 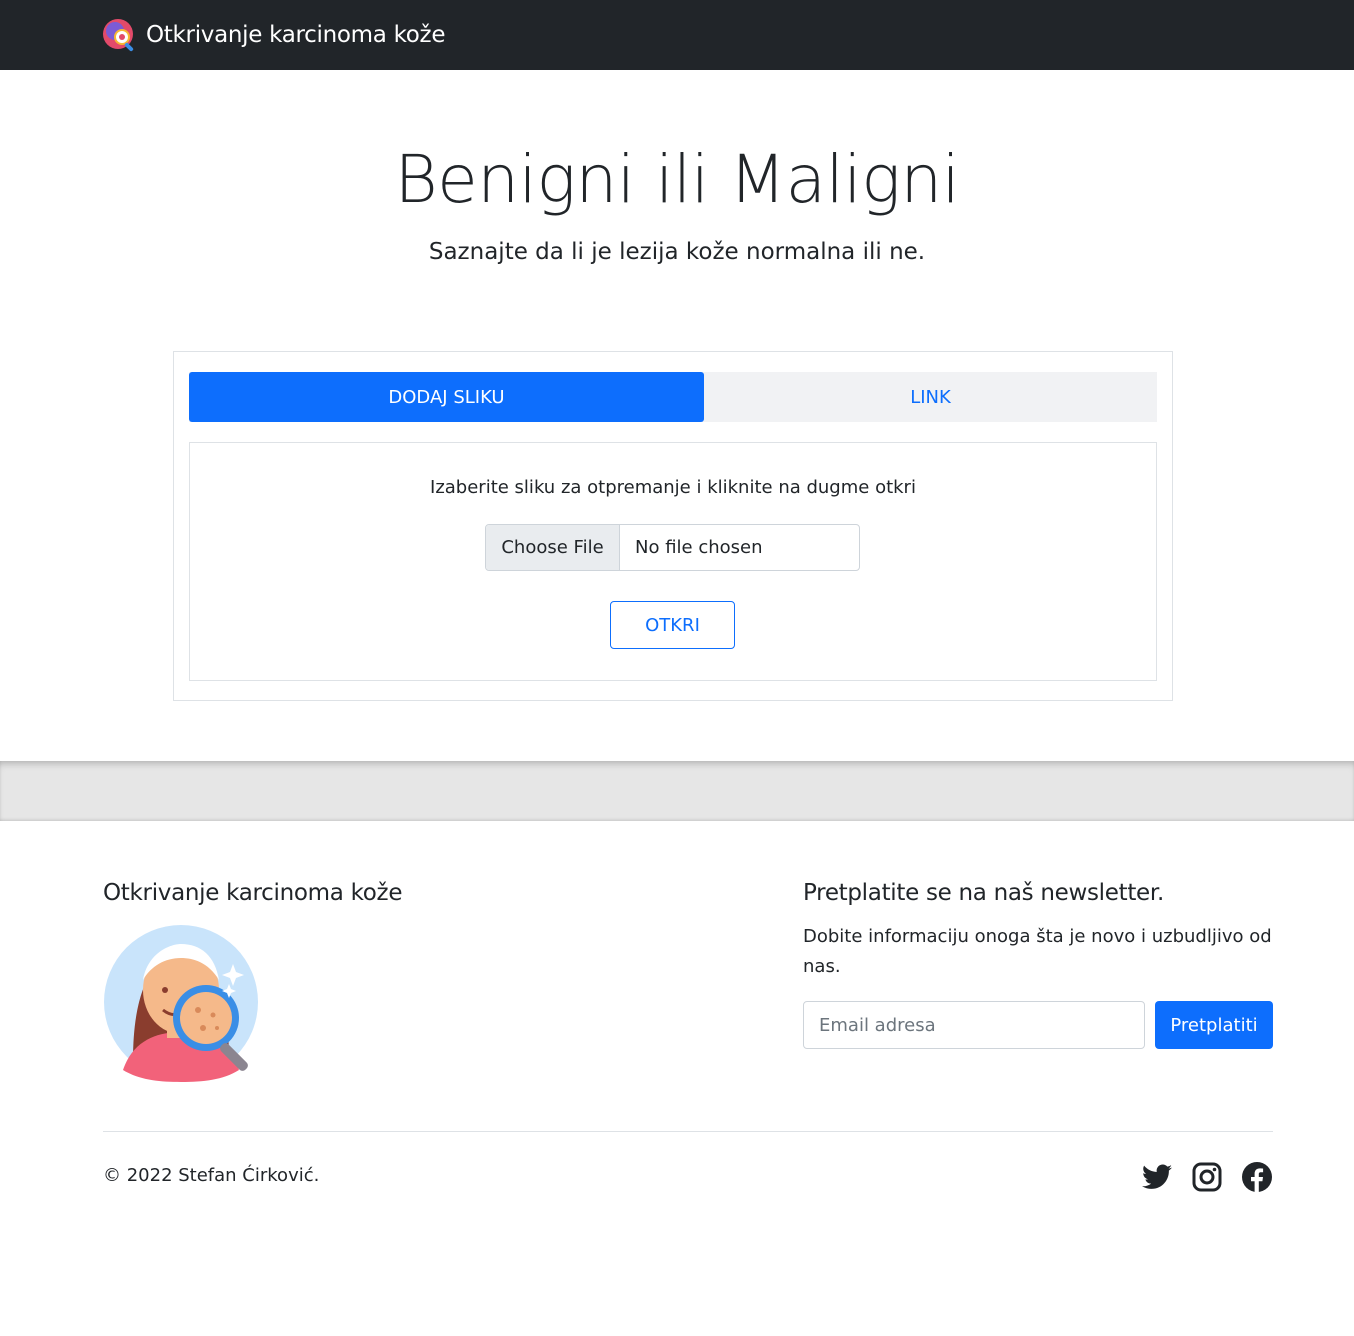 What do you see at coordinates (672, 625) in the screenshot?
I see `detect-button: OTKRI` at bounding box center [672, 625].